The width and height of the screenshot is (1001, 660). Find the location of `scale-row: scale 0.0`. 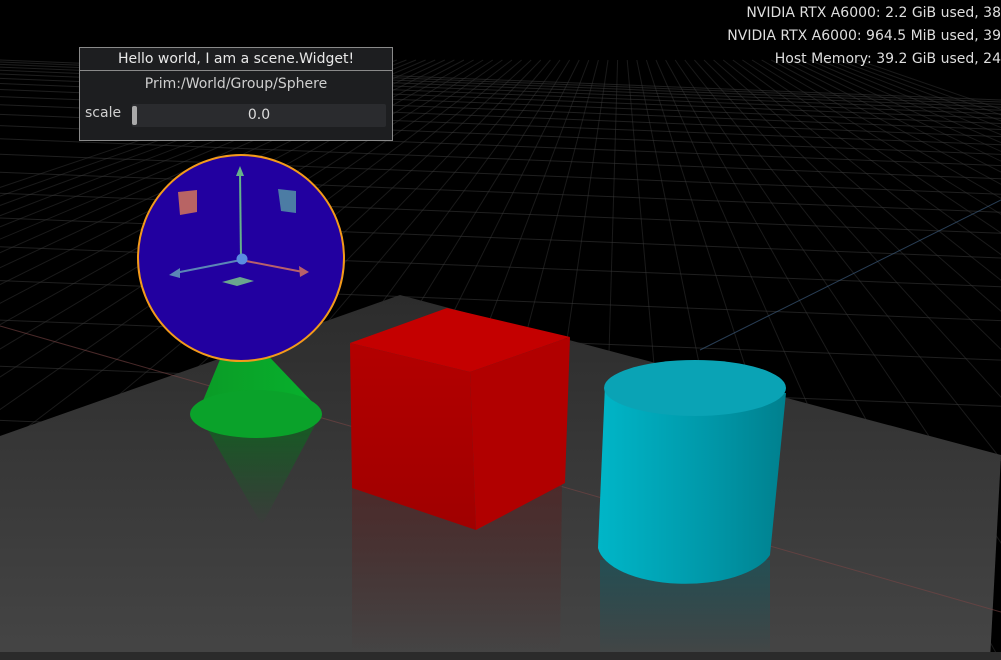

scale-row: scale 0.0 is located at coordinates (235, 116).